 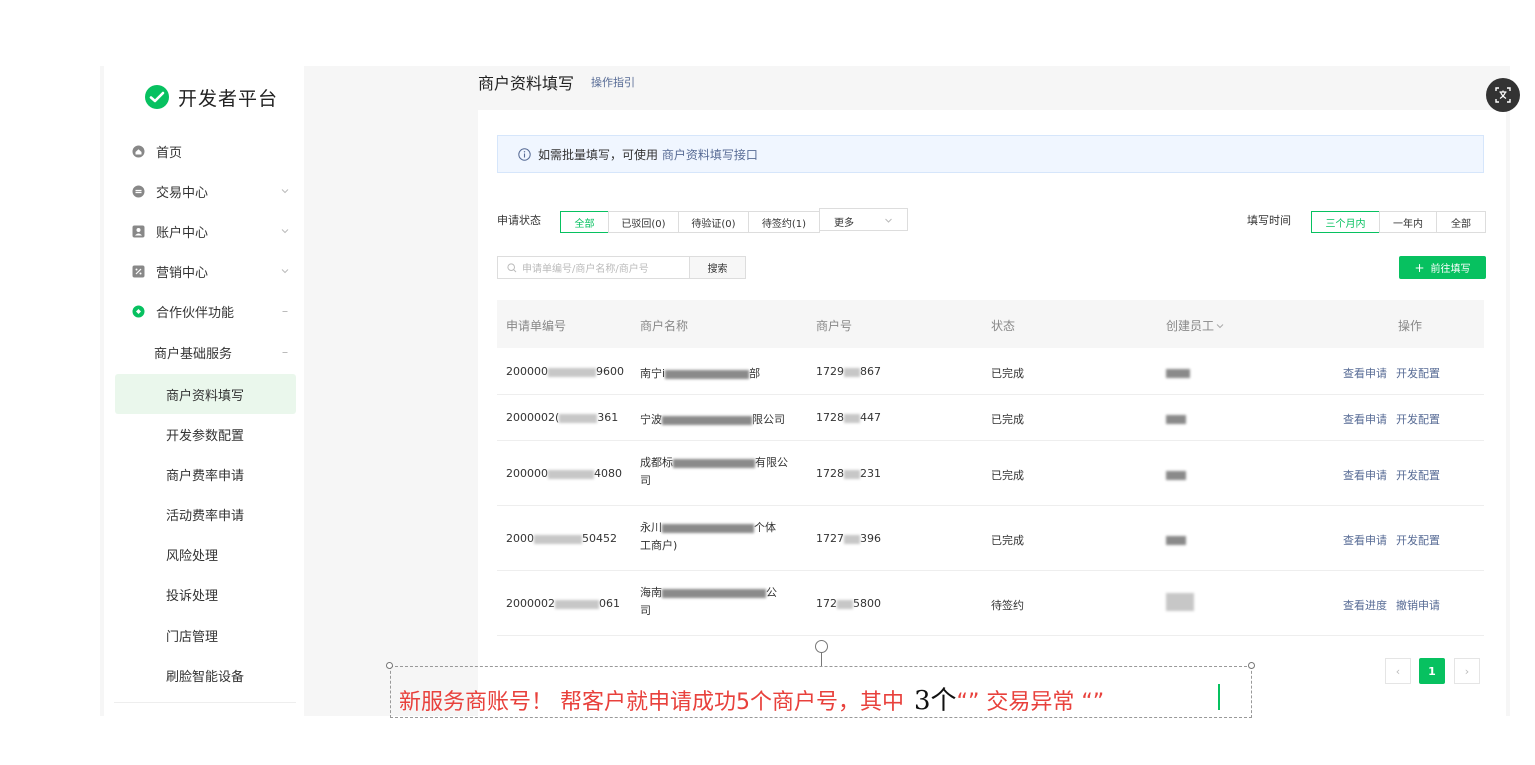 I want to click on cell-mch-end: 5800, so click(x=867, y=603).